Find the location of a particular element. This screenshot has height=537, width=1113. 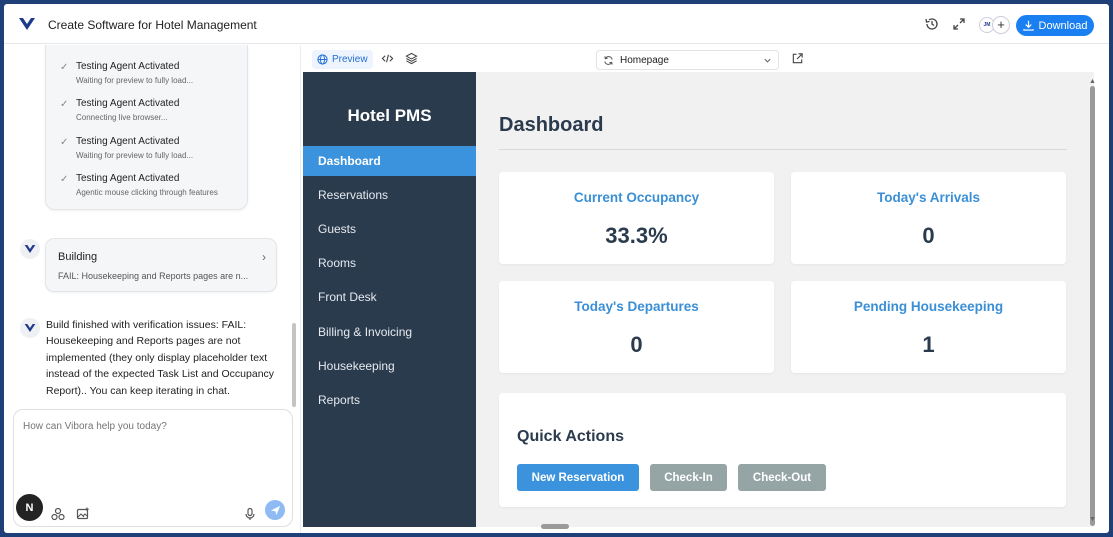

send-button is located at coordinates (275, 510).